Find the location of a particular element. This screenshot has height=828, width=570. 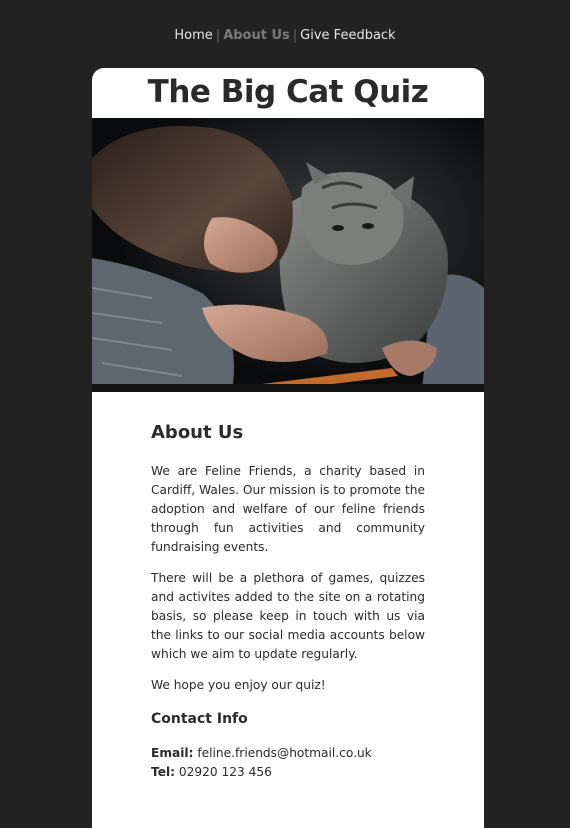

tel-value: 02920 123 456 is located at coordinates (225, 772).